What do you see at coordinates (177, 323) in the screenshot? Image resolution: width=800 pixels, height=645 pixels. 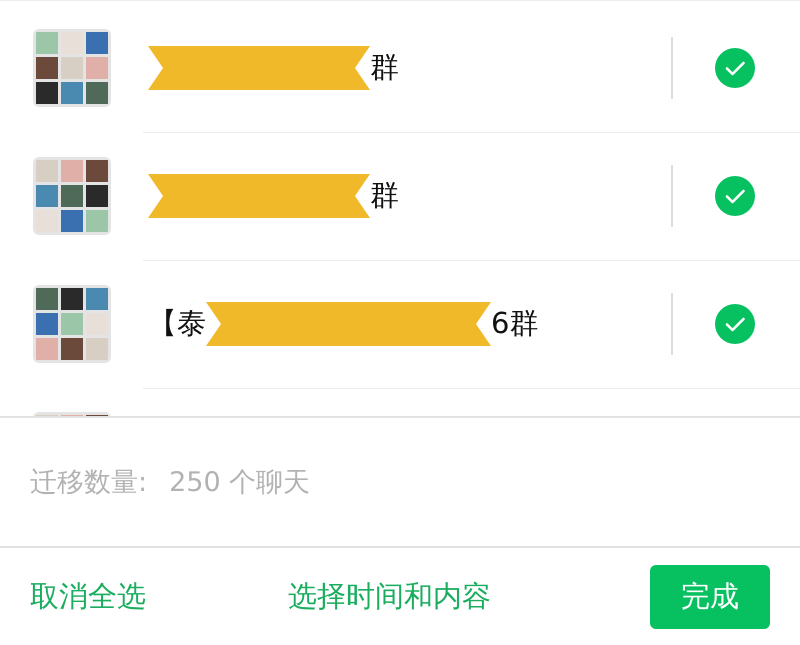 I see `chat-name: 【泰` at bounding box center [177, 323].